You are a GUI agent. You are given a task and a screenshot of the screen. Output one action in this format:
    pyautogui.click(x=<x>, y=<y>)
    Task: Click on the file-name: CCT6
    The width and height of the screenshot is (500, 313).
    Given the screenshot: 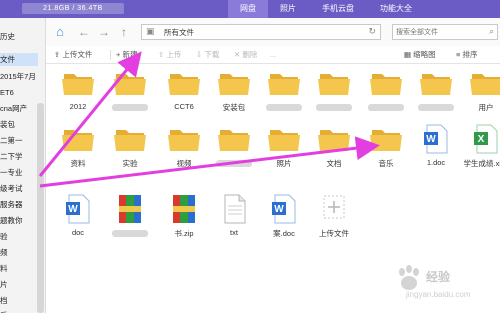 What is the action you would take?
    pyautogui.click(x=184, y=106)
    